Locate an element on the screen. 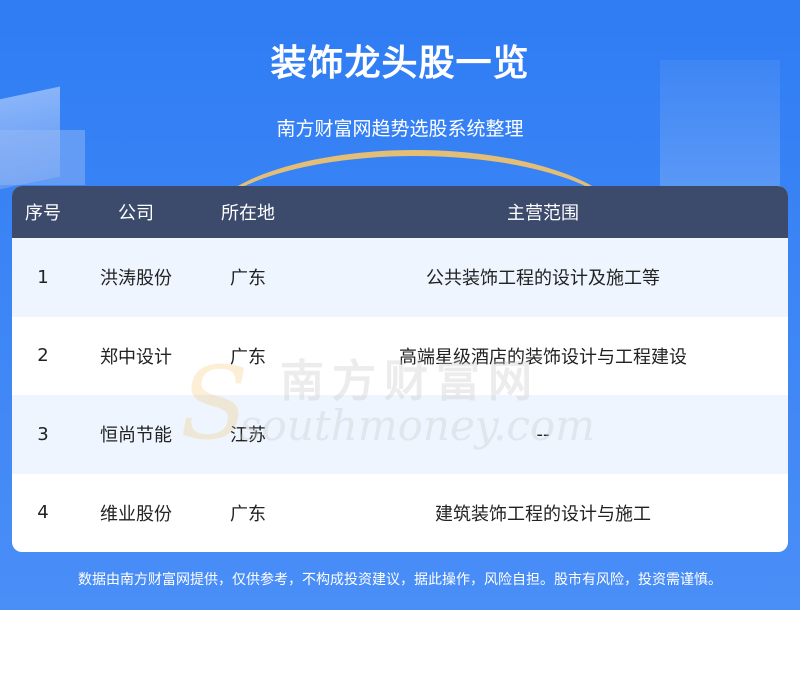 The width and height of the screenshot is (800, 700). page-subtitle: 南方财富网趋势选股系统整理 is located at coordinates (400, 129).